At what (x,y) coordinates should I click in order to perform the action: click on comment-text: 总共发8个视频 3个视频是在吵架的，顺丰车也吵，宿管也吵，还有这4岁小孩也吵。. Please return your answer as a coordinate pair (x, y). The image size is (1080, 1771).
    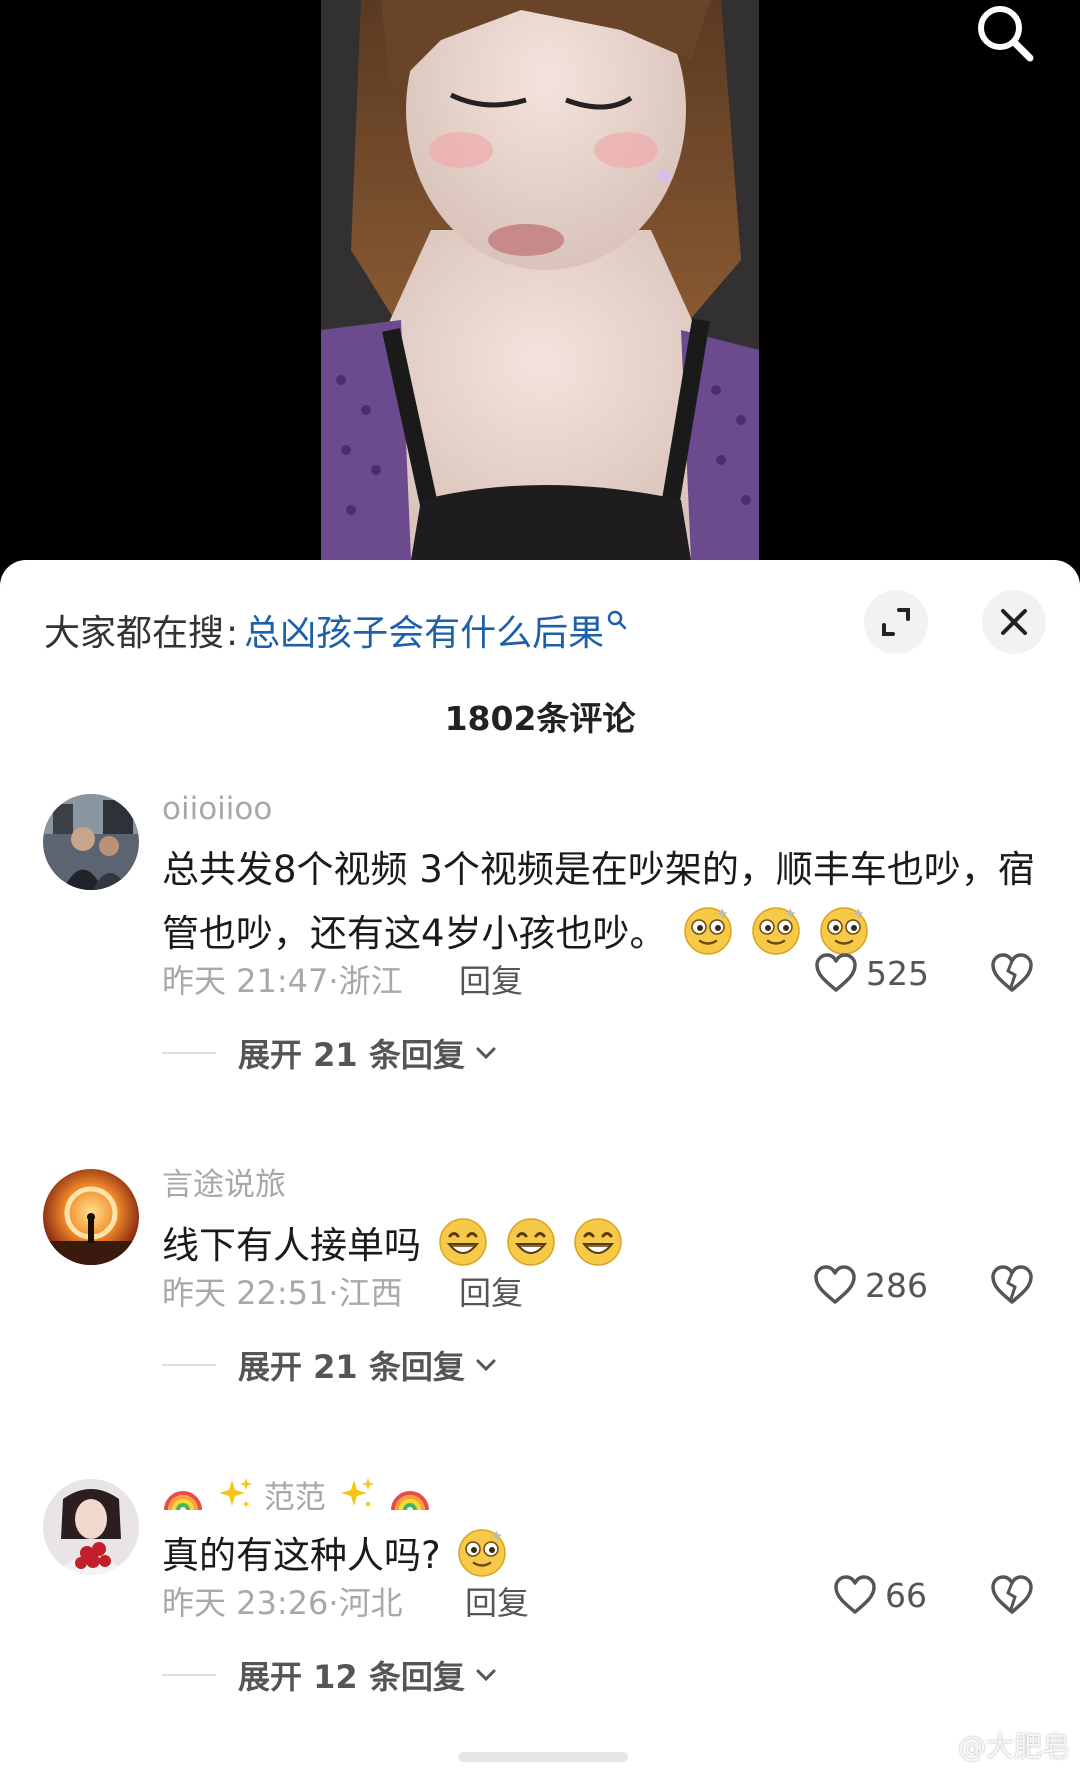
    Looking at the image, I should click on (601, 902).